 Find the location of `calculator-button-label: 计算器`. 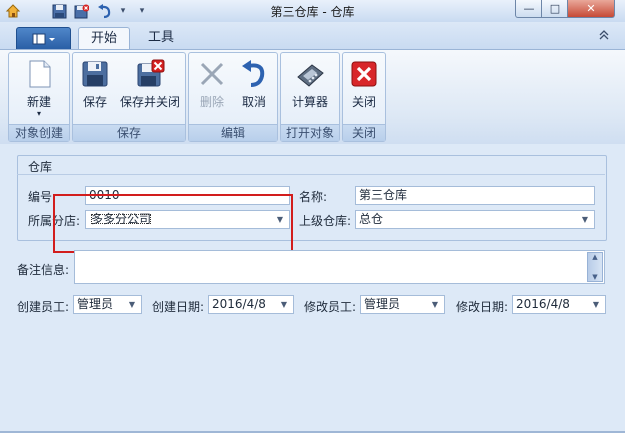

calculator-button-label: 计算器 is located at coordinates (309, 102).